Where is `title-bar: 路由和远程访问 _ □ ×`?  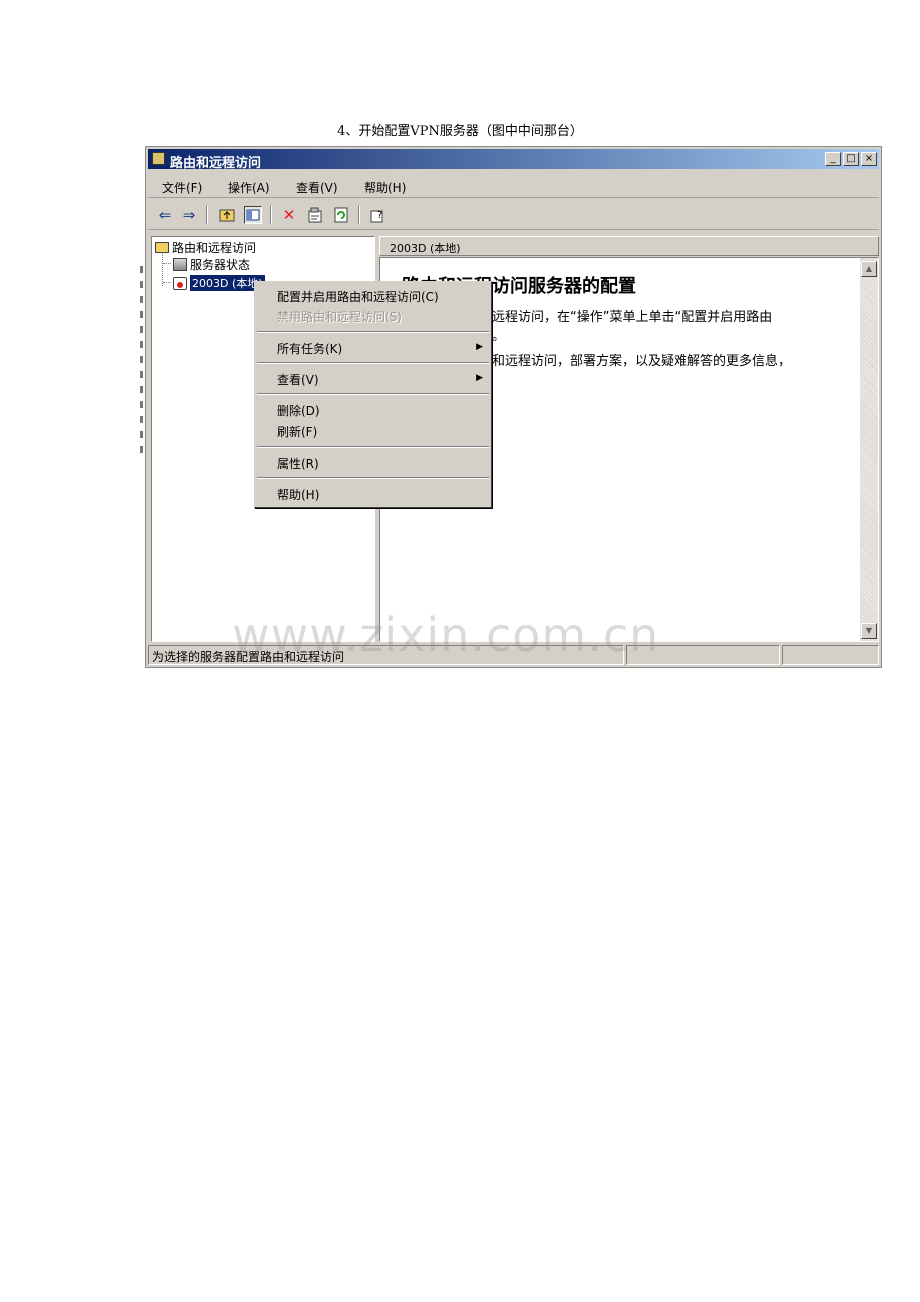 title-bar: 路由和远程访问 _ □ × is located at coordinates (513, 160).